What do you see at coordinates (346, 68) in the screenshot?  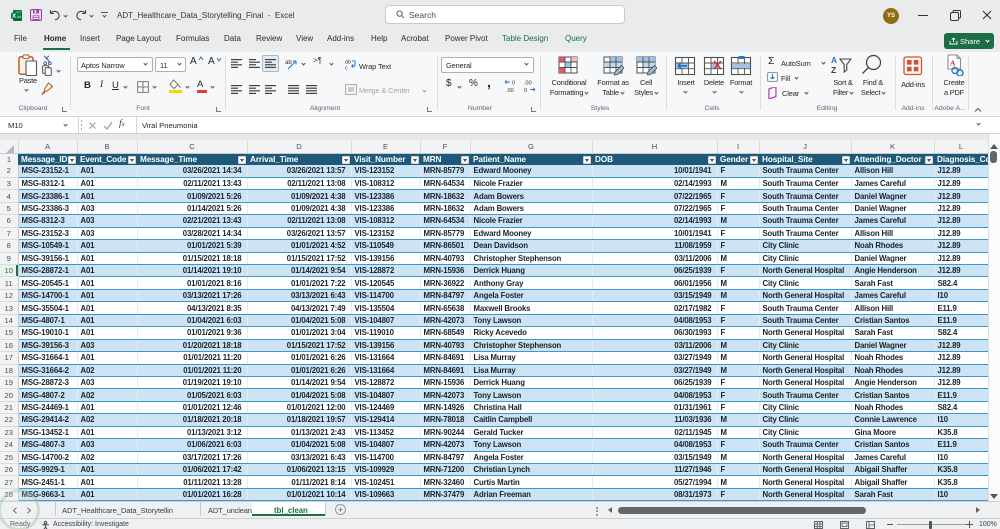 I see `svg-text: c` at bounding box center [346, 68].